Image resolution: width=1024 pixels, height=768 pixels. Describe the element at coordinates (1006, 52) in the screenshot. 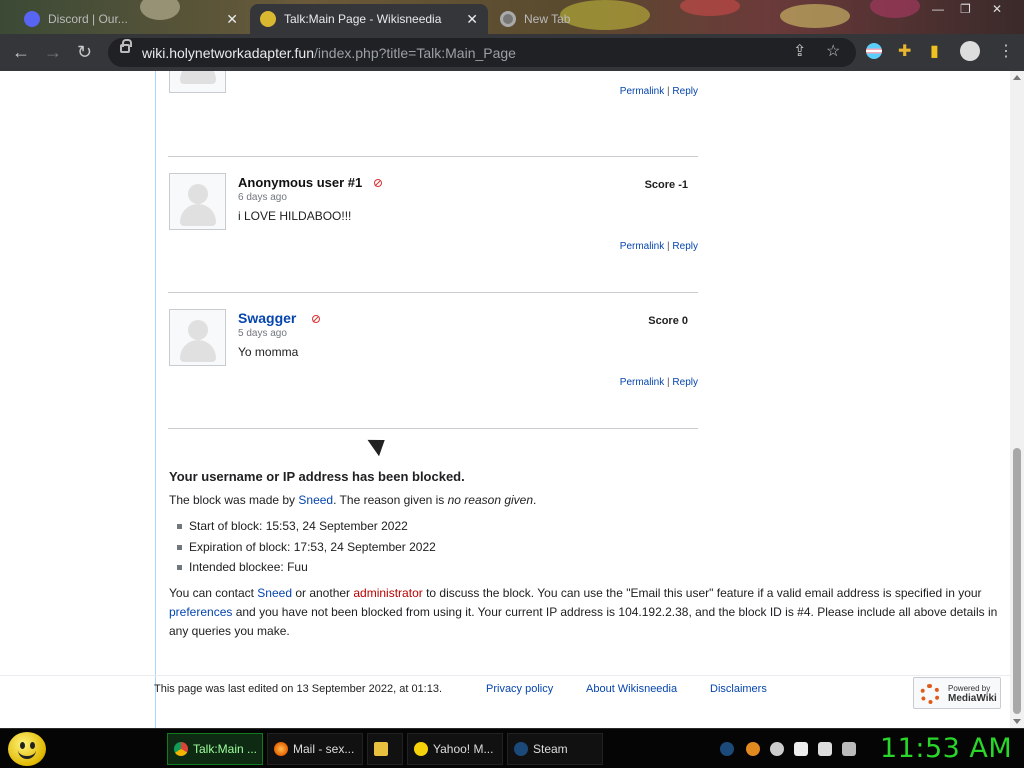

I see `menu-kebab-icon: ⋮` at that location.